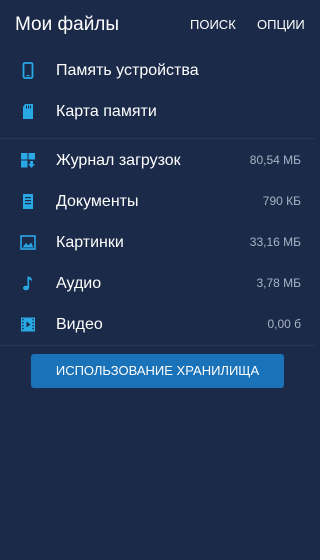  What do you see at coordinates (28, 324) in the screenshot?
I see `video-icon` at bounding box center [28, 324].